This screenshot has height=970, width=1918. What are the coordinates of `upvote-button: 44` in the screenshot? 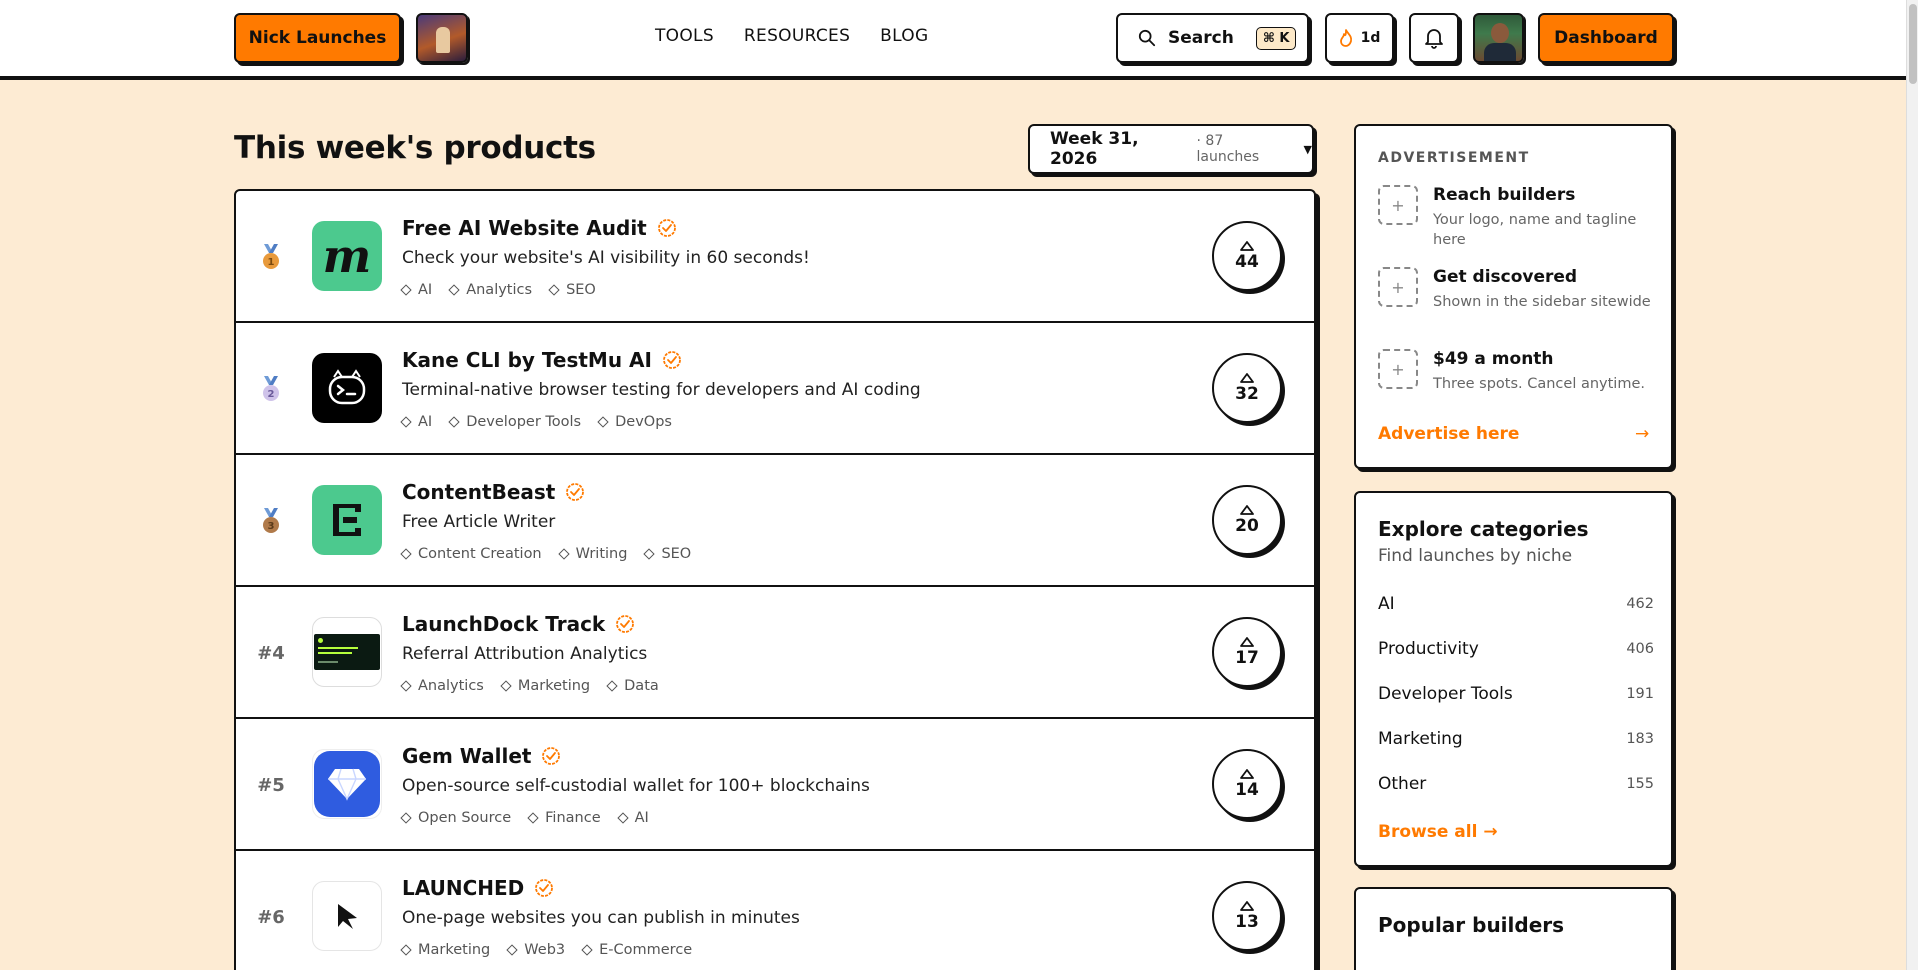 It's located at (1247, 256).